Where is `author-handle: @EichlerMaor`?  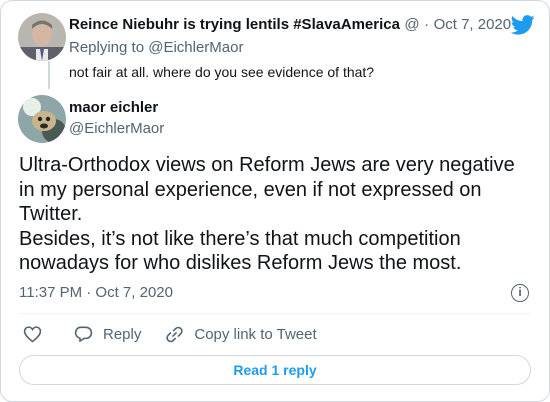 author-handle: @EichlerMaor is located at coordinates (116, 128).